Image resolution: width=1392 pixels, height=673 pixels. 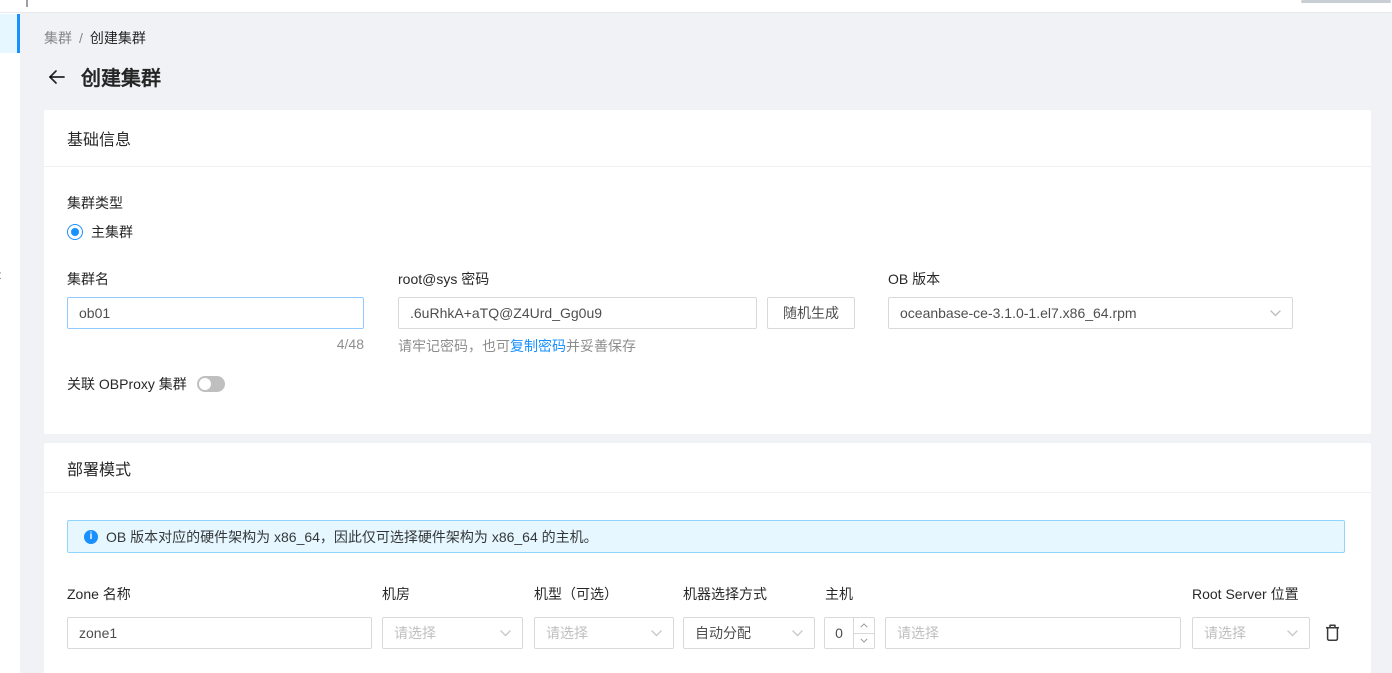 What do you see at coordinates (91, 536) in the screenshot?
I see `info-icon: i` at bounding box center [91, 536].